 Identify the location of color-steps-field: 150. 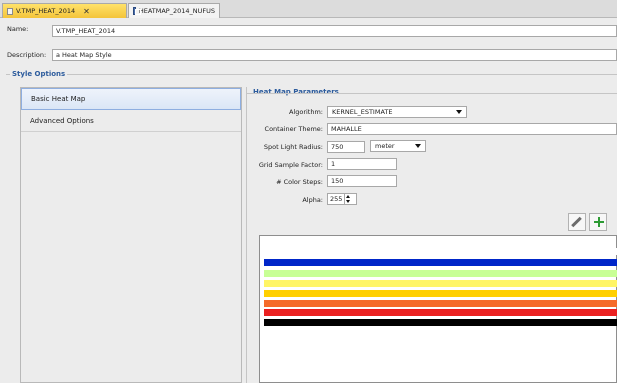
(362, 181).